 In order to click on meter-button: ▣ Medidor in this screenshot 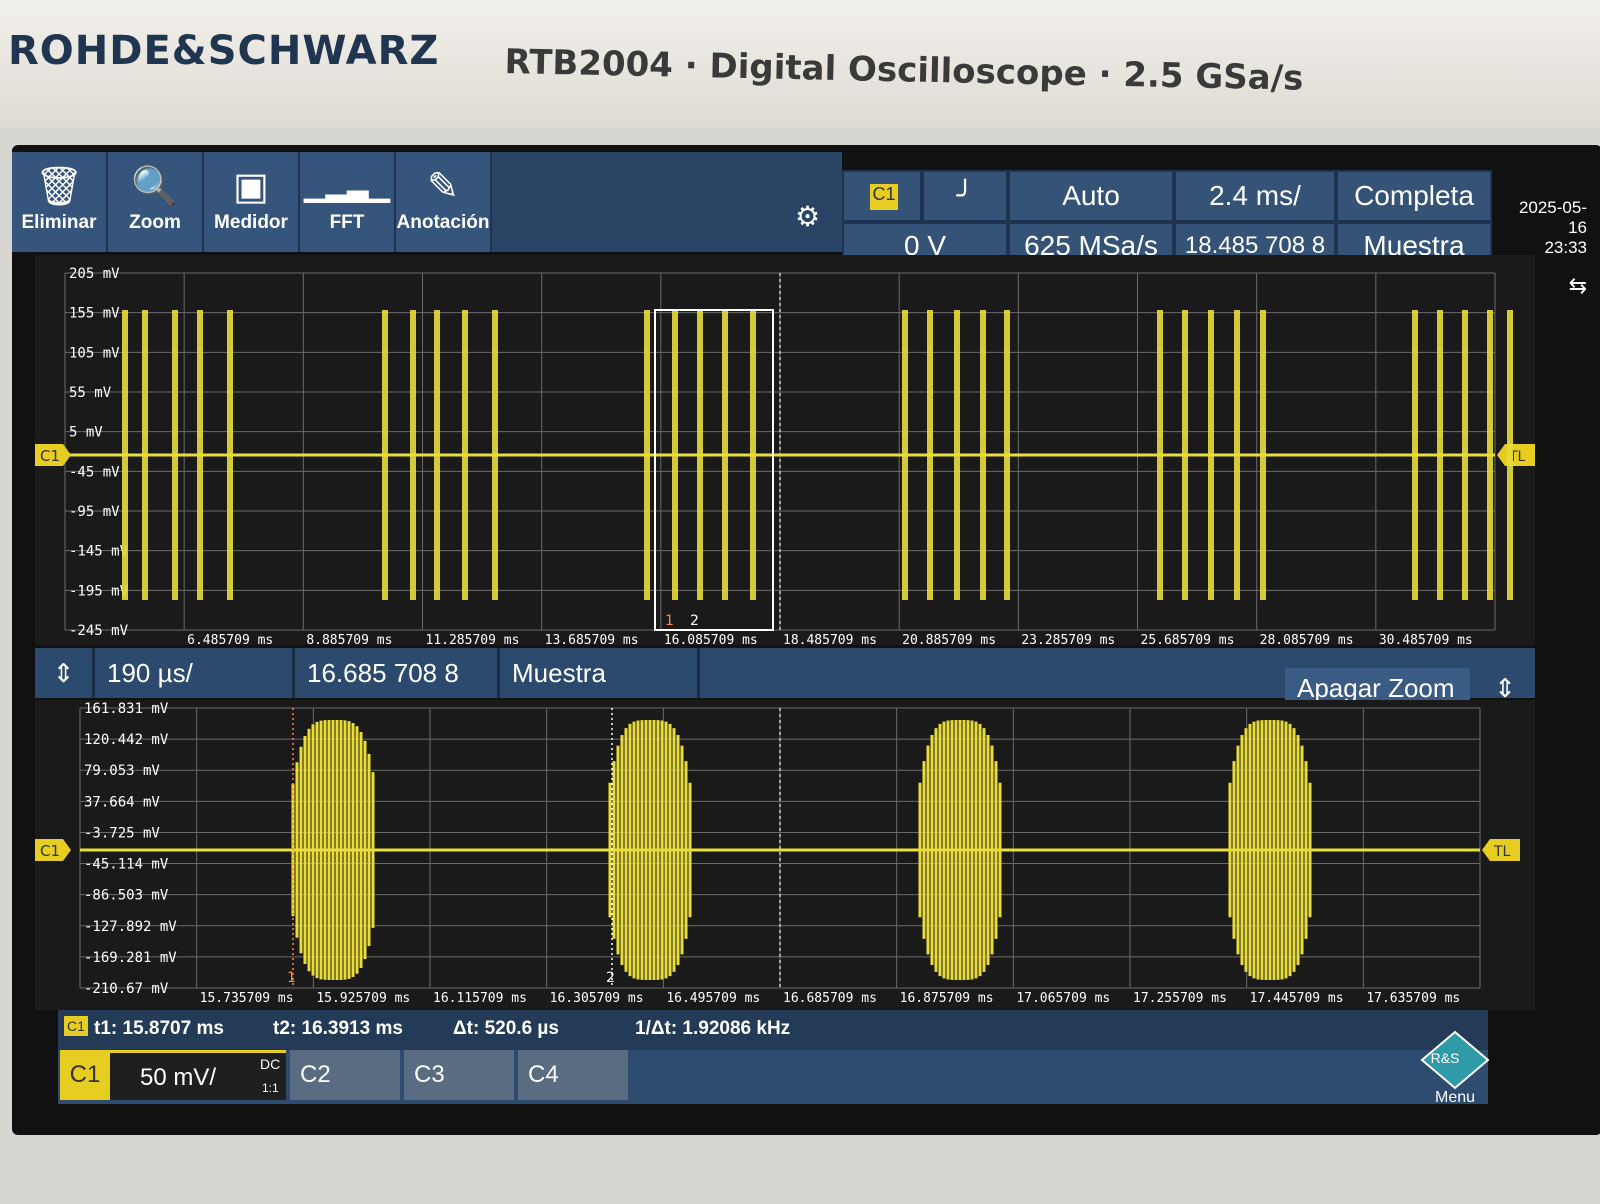, I will do `click(252, 202)`.